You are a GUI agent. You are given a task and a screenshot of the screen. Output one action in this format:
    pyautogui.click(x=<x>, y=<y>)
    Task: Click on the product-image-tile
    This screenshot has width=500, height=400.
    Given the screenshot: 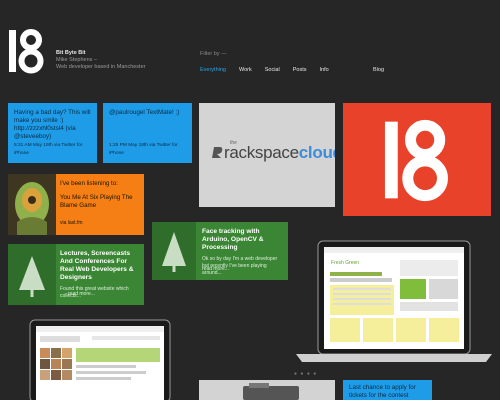 What is the action you would take?
    pyautogui.click(x=267, y=390)
    